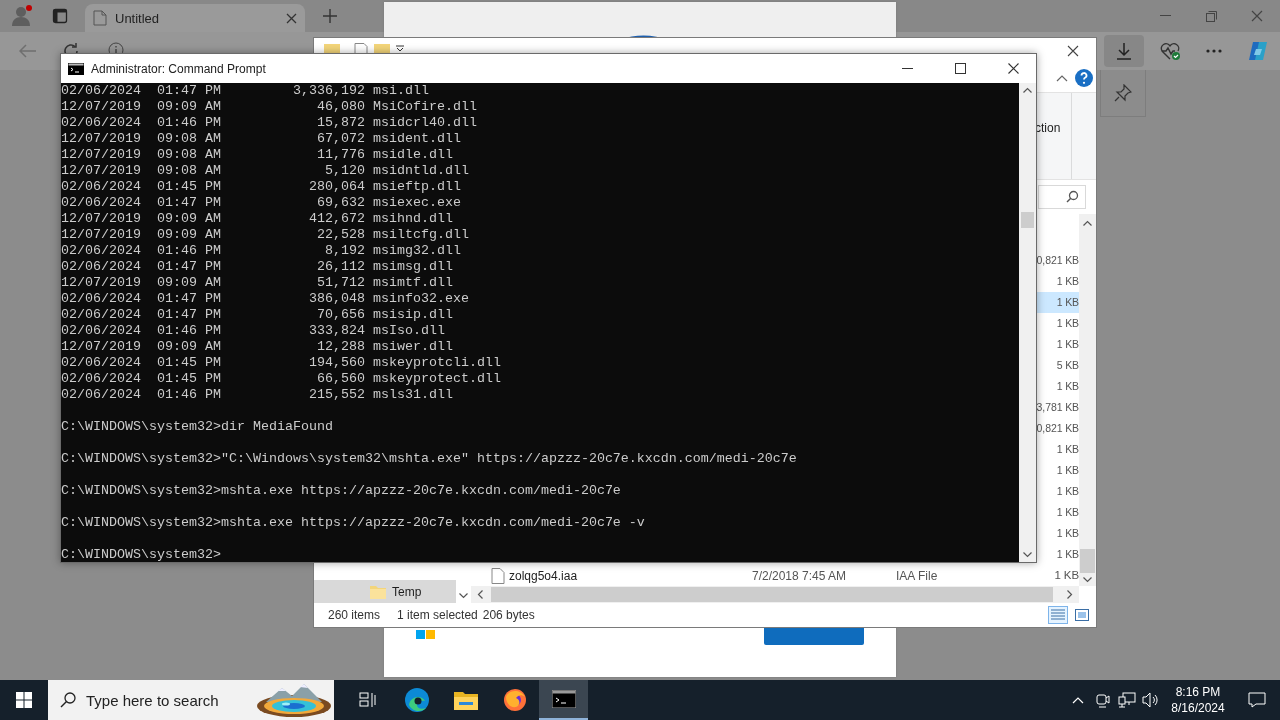 The width and height of the screenshot is (1280, 720). What do you see at coordinates (1058, 366) in the screenshot?
I see `file-size: 5 KB` at bounding box center [1058, 366].